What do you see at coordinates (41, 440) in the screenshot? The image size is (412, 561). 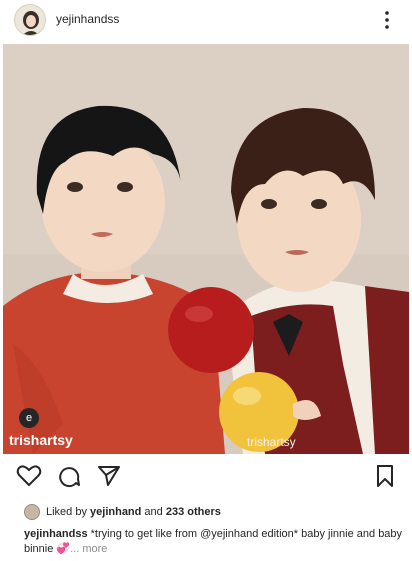 I see `watermark-left: trishartsy` at bounding box center [41, 440].